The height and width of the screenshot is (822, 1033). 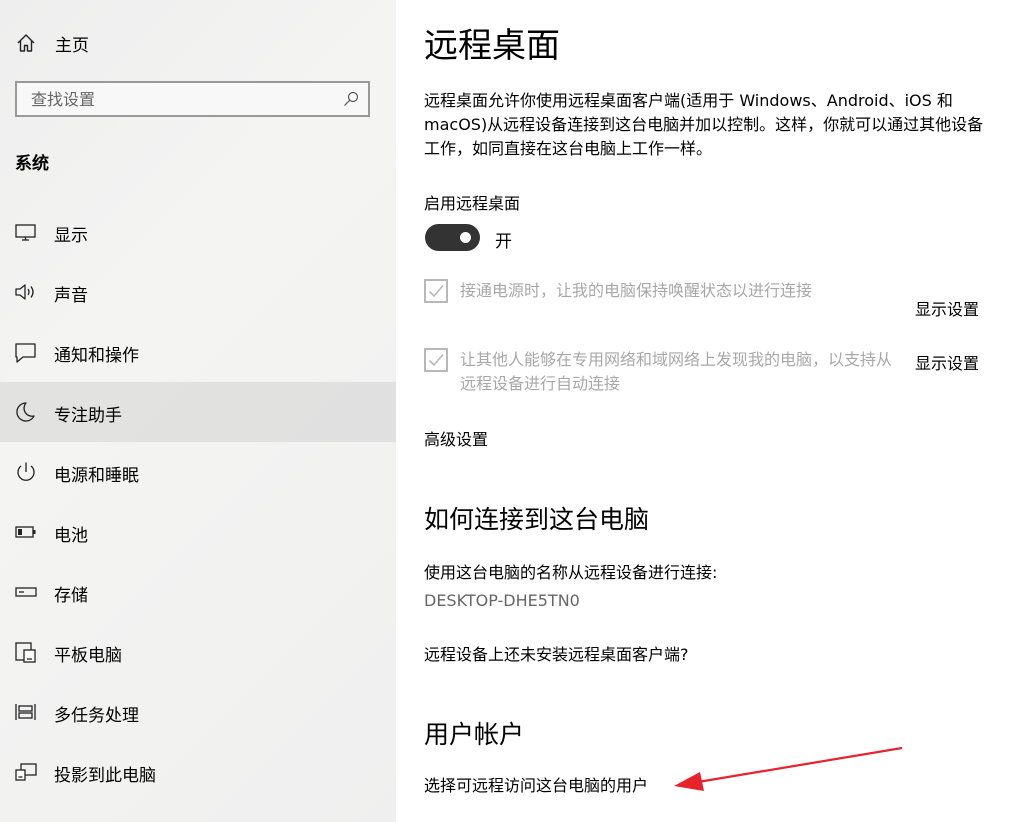 What do you see at coordinates (25, 232) in the screenshot?
I see `monitor-icon` at bounding box center [25, 232].